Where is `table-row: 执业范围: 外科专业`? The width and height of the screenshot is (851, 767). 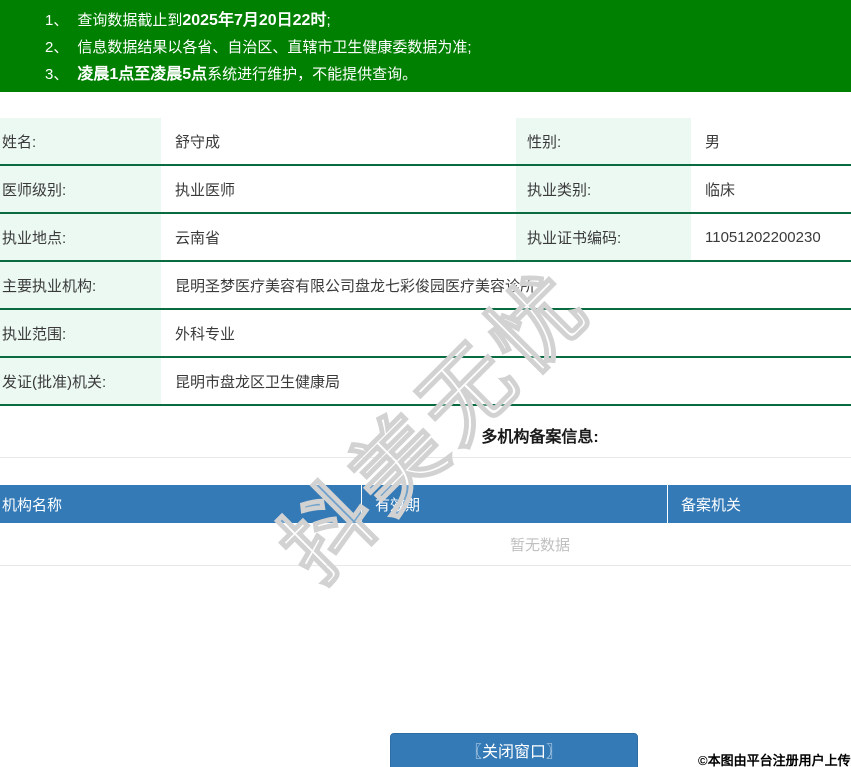
table-row: 执业范围: 外科专业 is located at coordinates (425, 334).